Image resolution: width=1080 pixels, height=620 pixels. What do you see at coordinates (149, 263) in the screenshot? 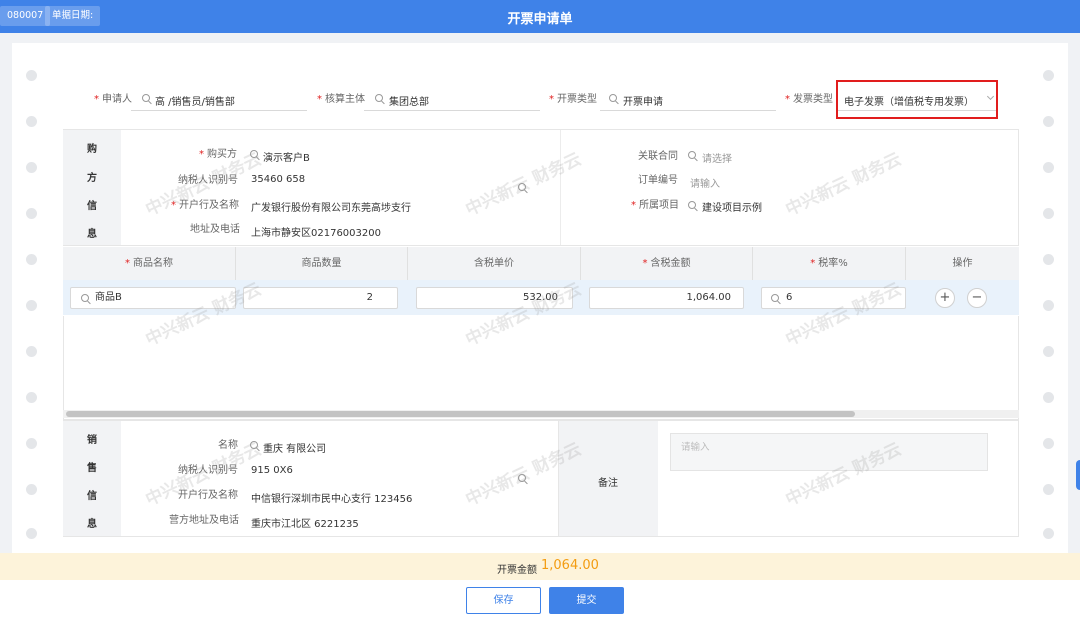
I see `col-header-name: * 商品名称` at bounding box center [149, 263].